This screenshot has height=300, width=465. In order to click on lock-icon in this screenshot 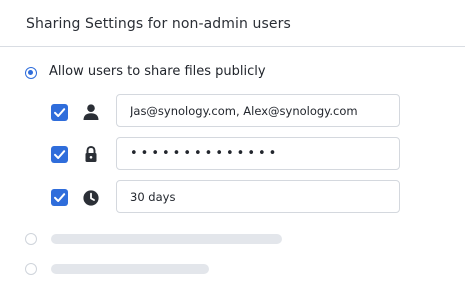, I will do `click(91, 153)`.